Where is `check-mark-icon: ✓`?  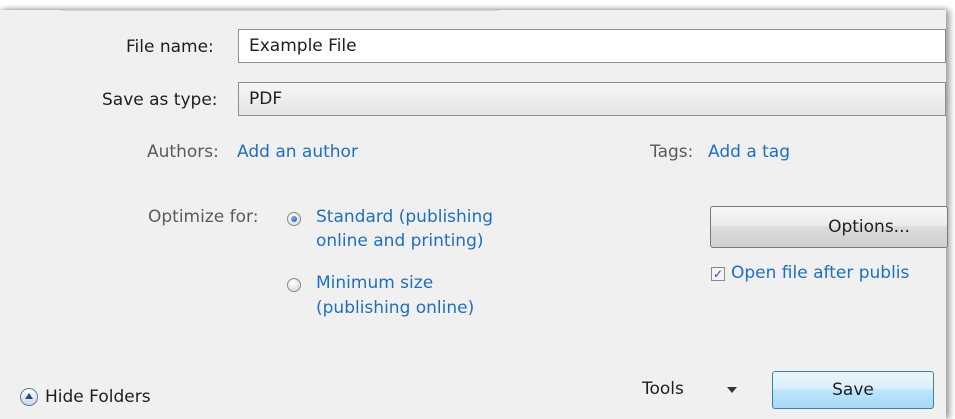 check-mark-icon: ✓ is located at coordinates (718, 274).